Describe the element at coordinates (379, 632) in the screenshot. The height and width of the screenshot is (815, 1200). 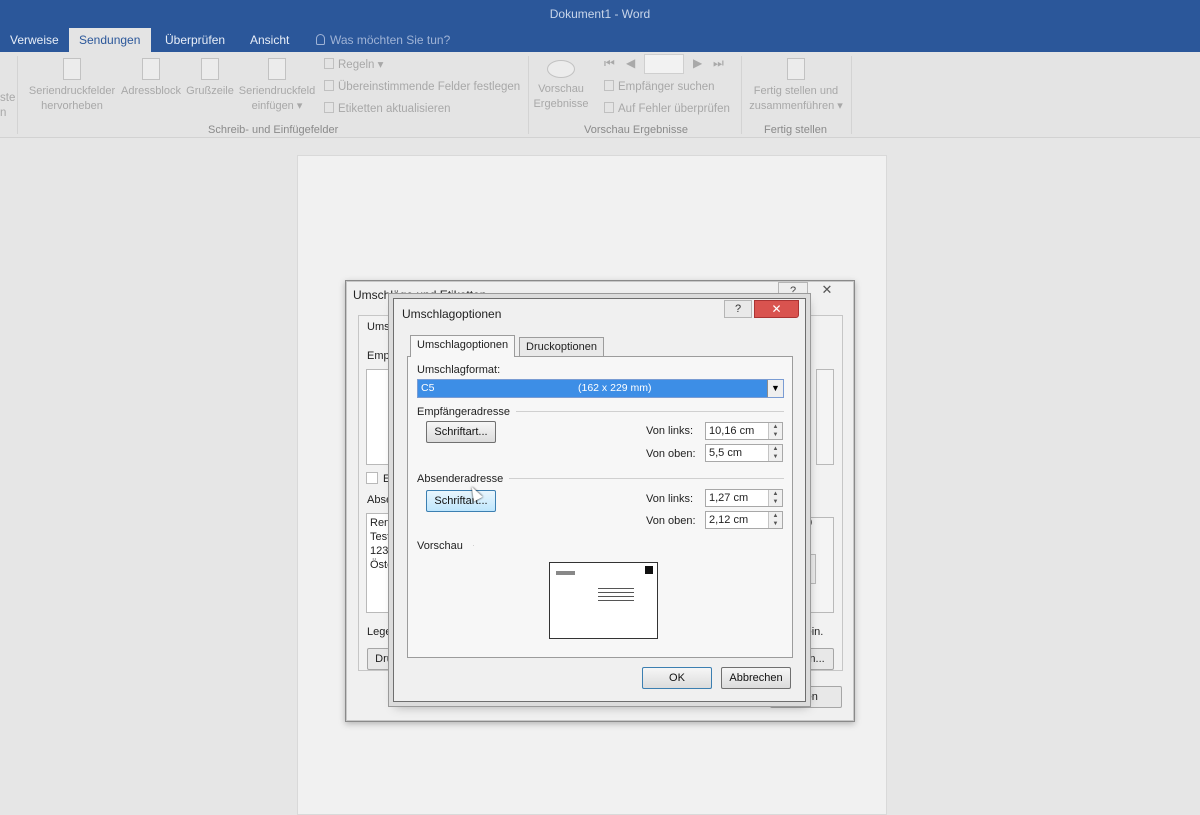
I see `feed-hint-fragment: Lege` at that location.